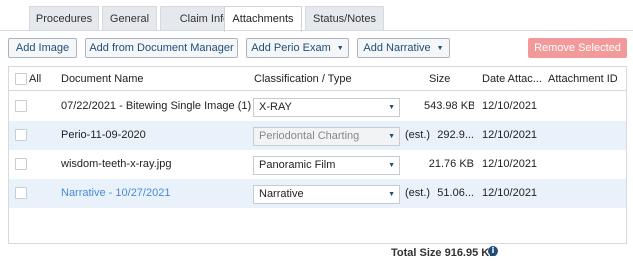 The width and height of the screenshot is (633, 261). I want to click on document-size: 21.76 KB, so click(451, 164).